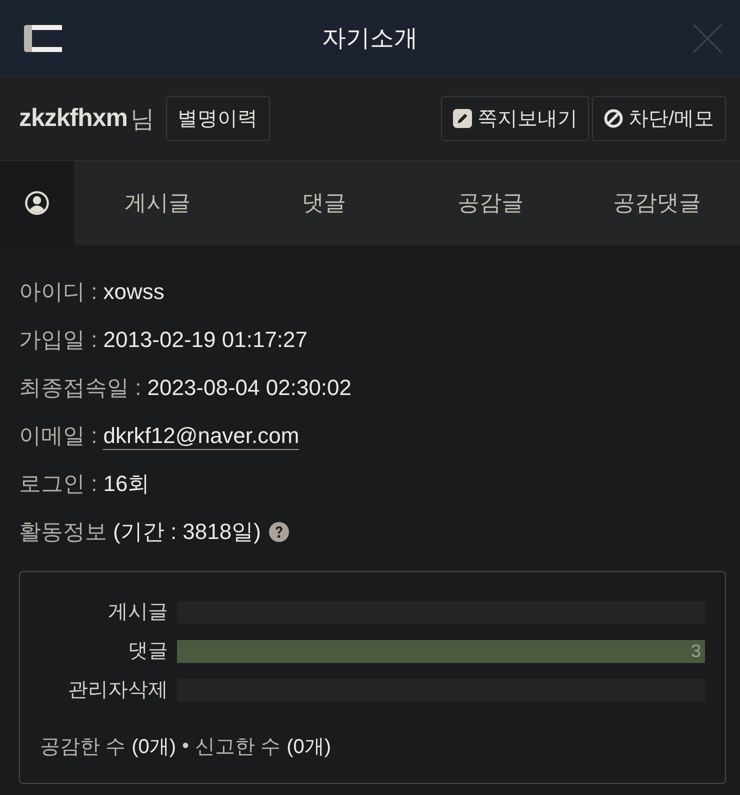 The width and height of the screenshot is (740, 795). I want to click on field-value: xowss, so click(133, 292).